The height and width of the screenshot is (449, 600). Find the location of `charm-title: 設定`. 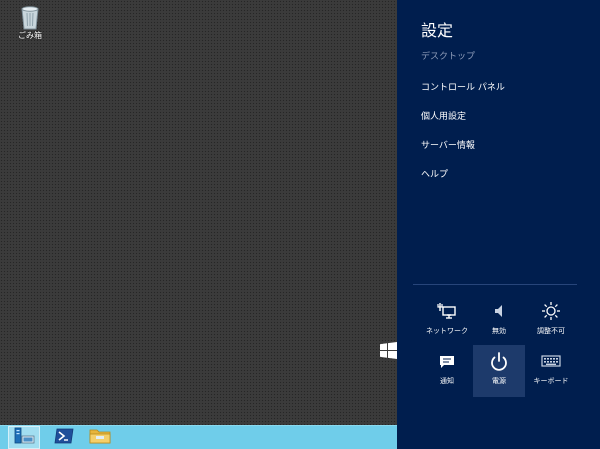

charm-title: 設定 is located at coordinates (437, 30).